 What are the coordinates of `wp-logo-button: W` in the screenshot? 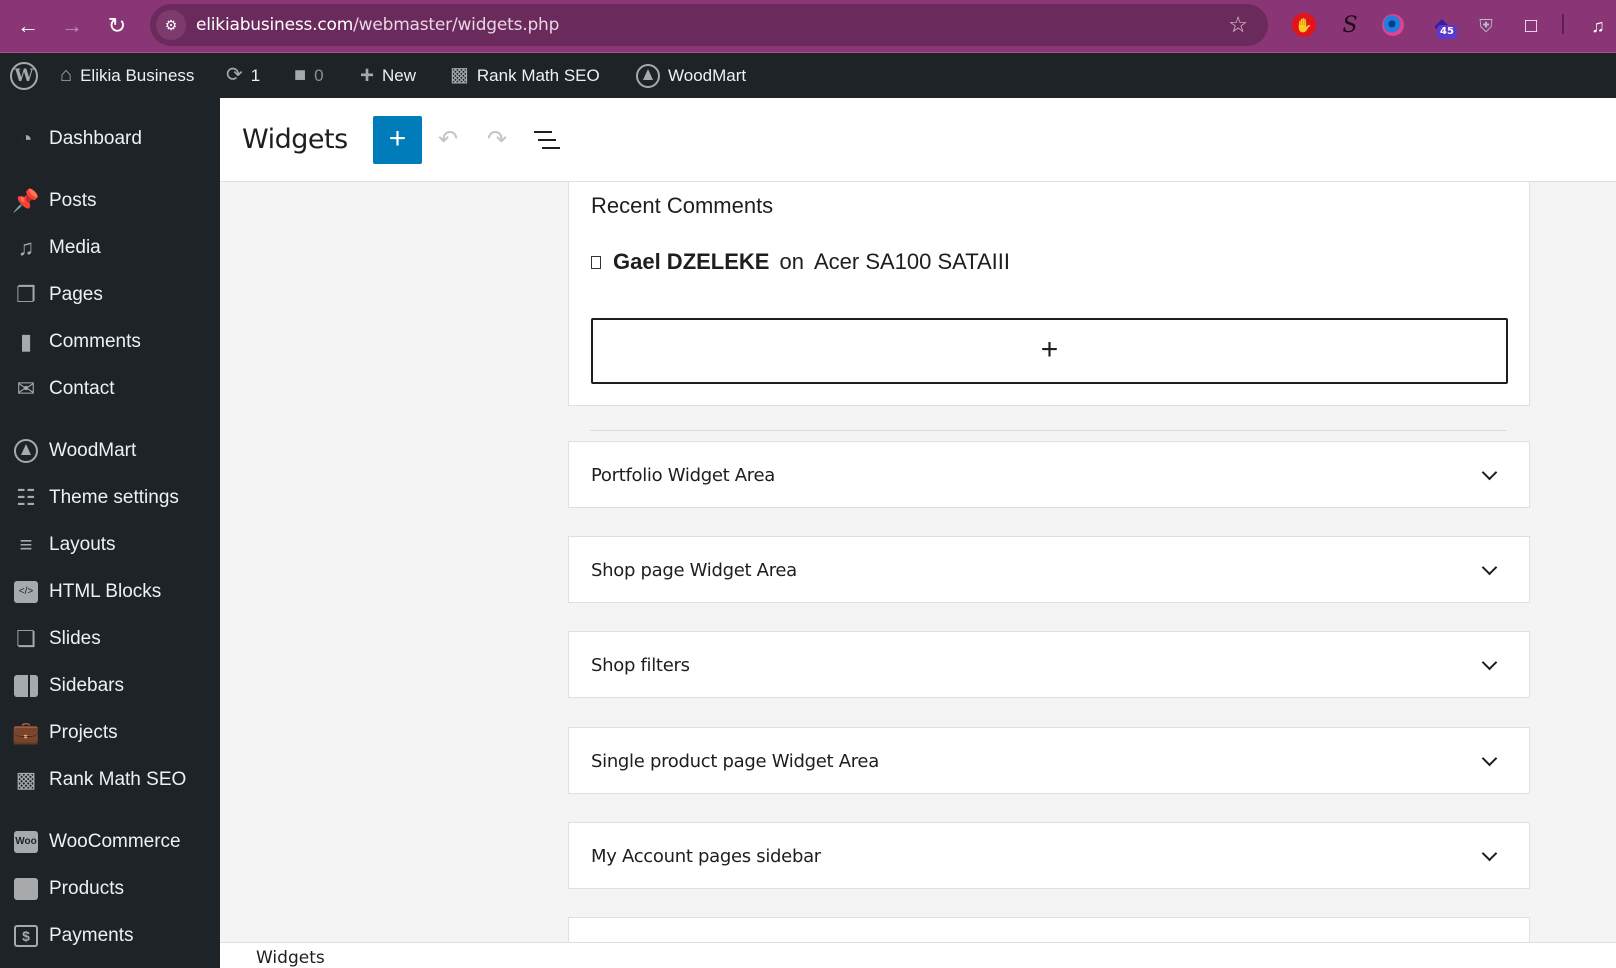 It's located at (24, 75).